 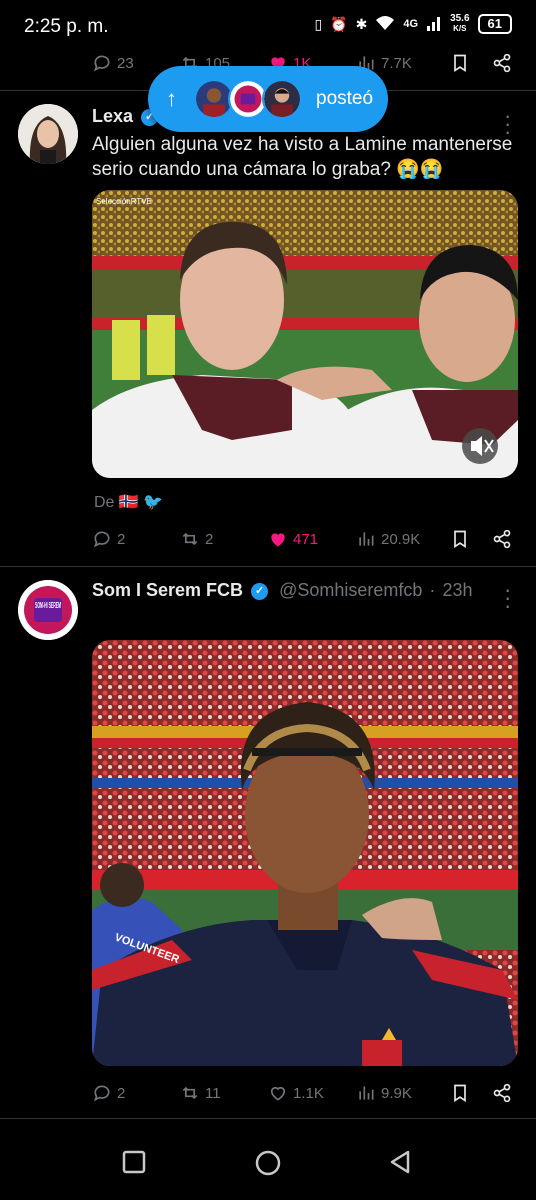 What do you see at coordinates (278, 540) in the screenshot?
I see `heart-icon` at bounding box center [278, 540].